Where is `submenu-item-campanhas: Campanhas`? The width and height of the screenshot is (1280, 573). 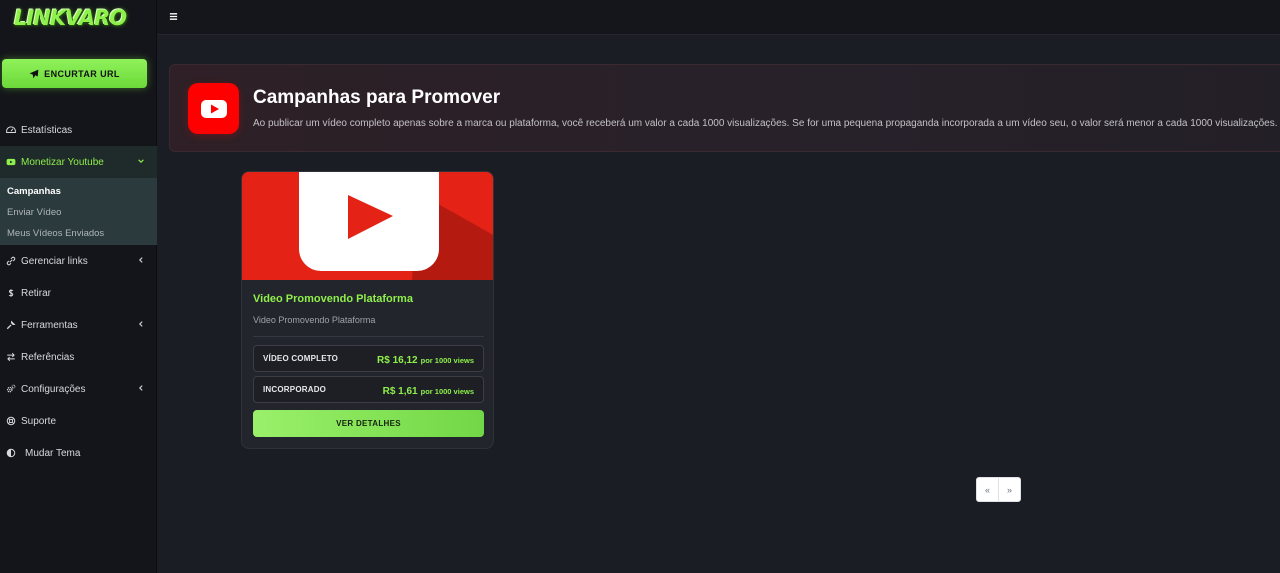 submenu-item-campanhas: Campanhas is located at coordinates (78, 191).